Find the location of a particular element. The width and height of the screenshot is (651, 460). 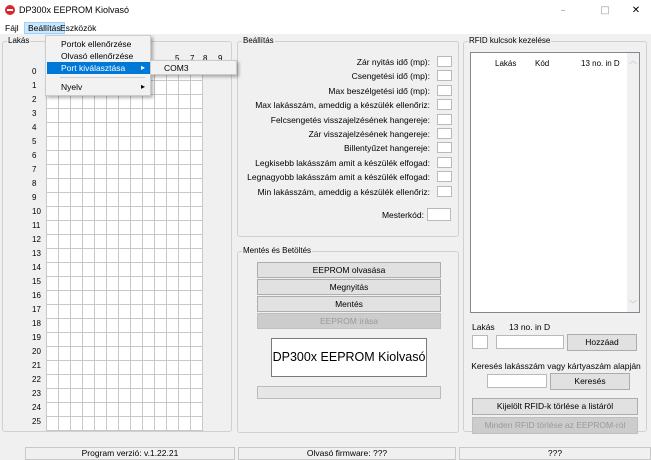

menu-item-com3: COM3 is located at coordinates (194, 68).